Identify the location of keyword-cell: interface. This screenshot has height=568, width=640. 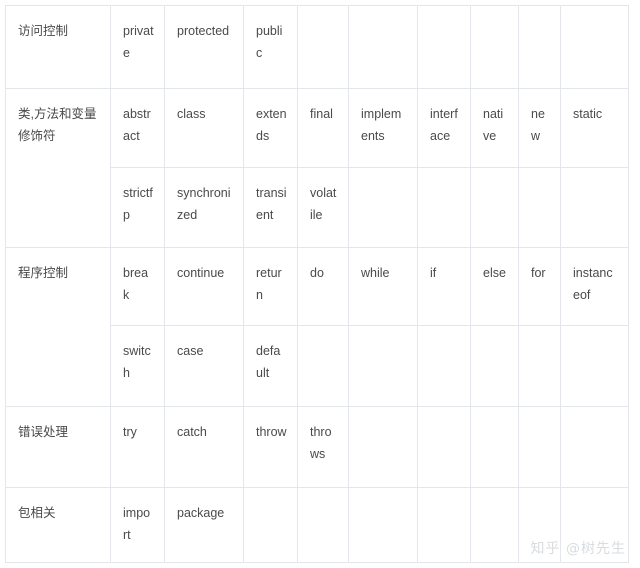
(444, 128).